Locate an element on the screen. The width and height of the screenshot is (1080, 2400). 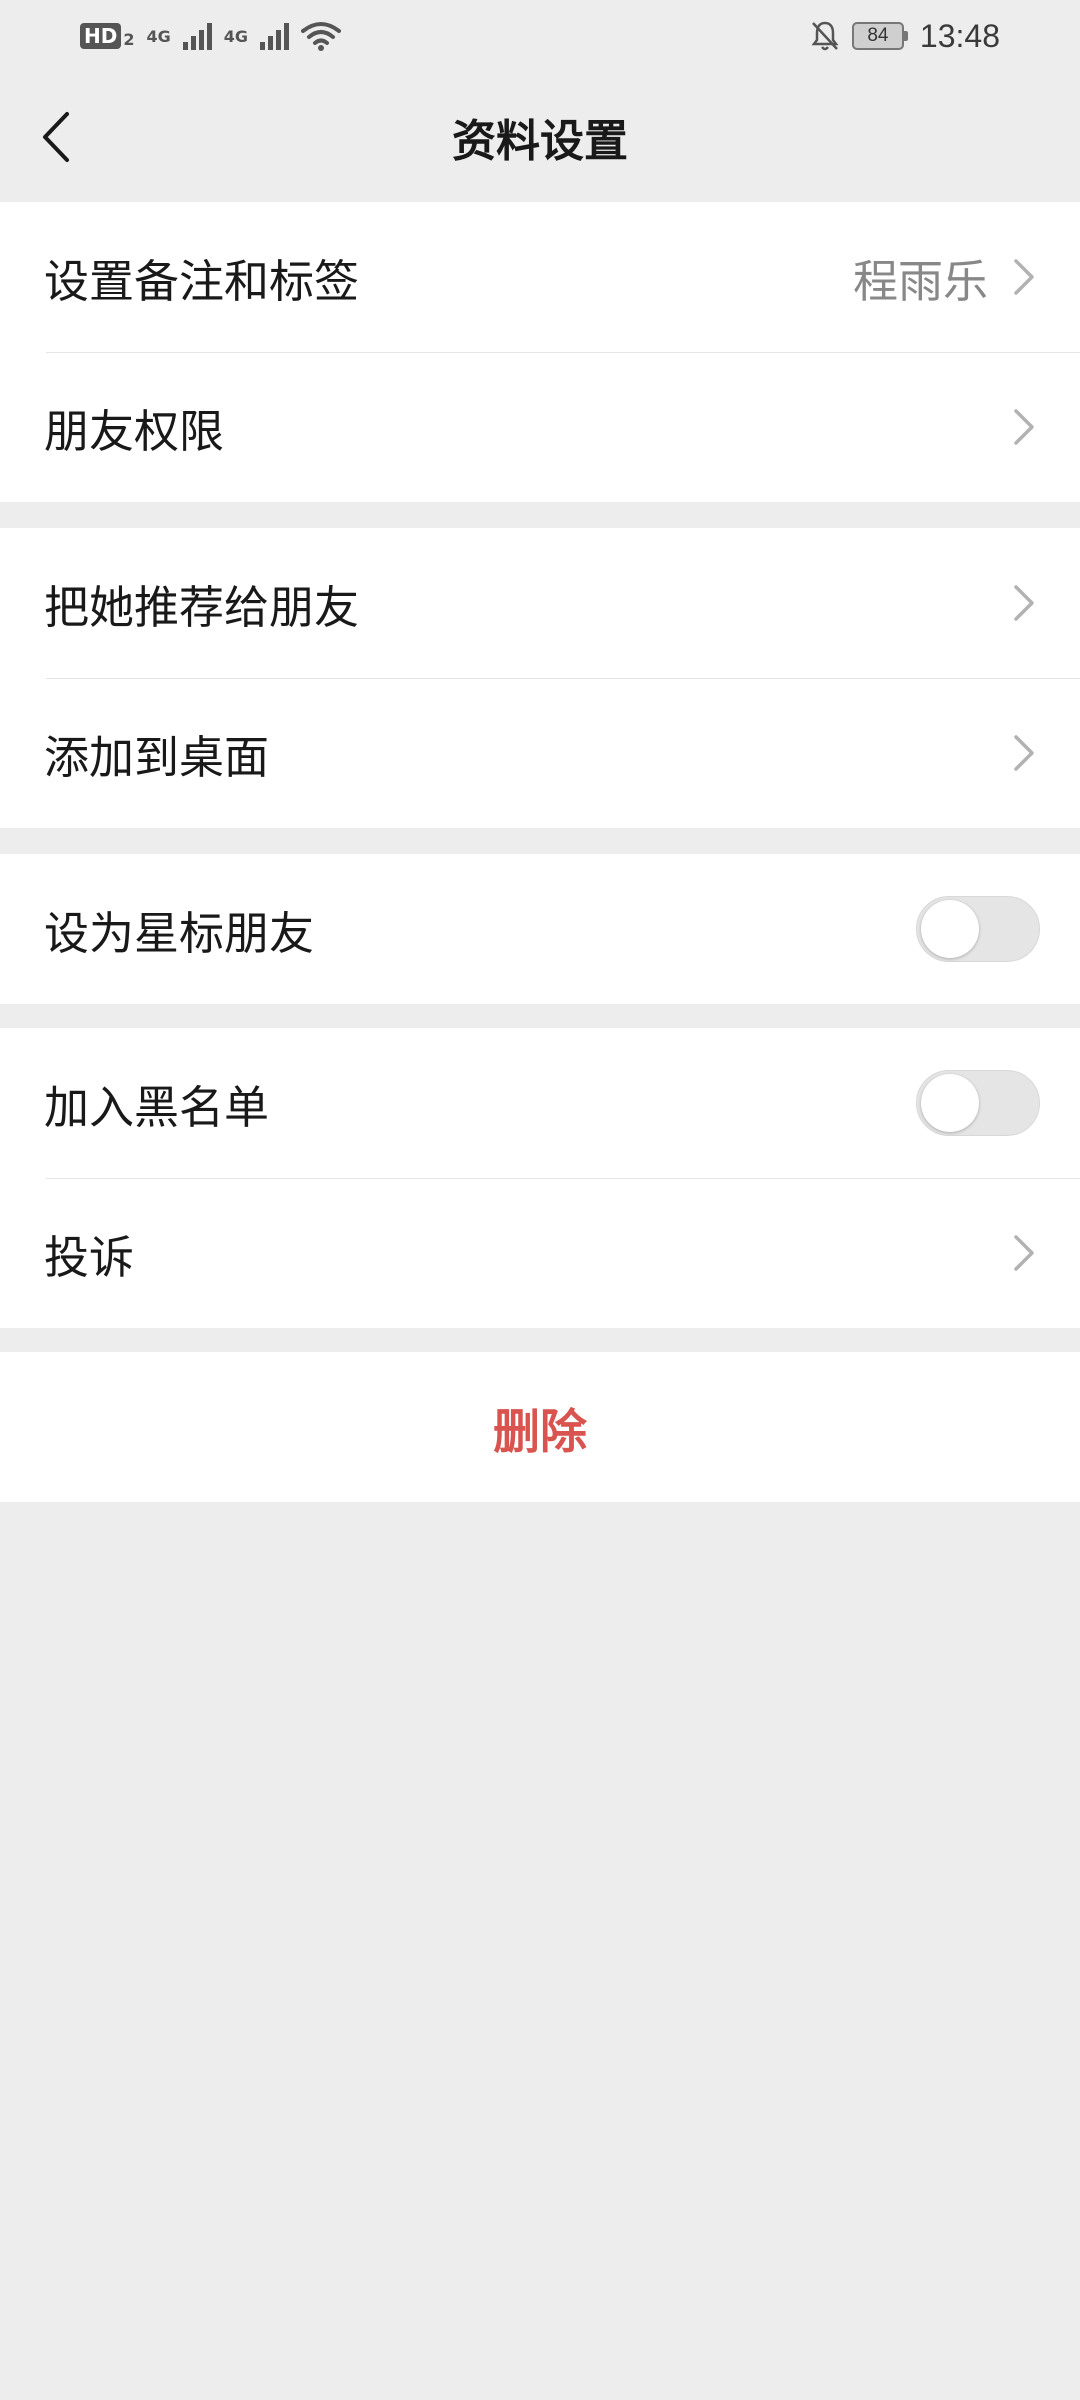
remark-tags-row: 设置备注和标签 程雨乐 is located at coordinates (540, 277).